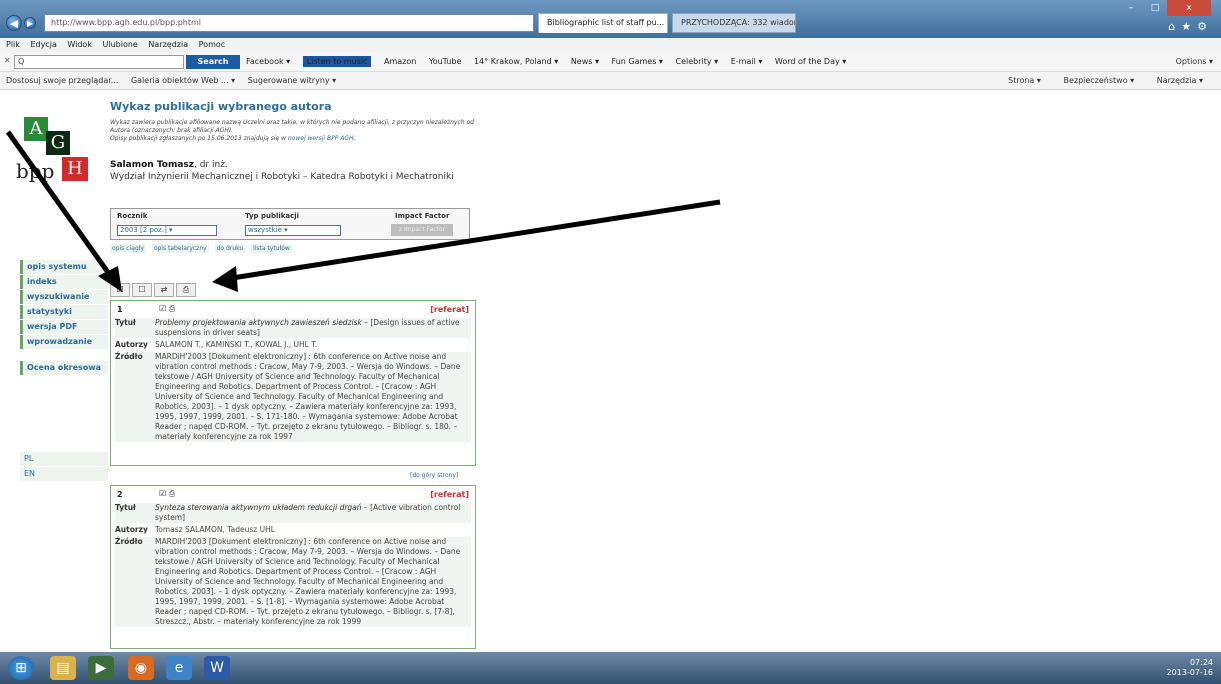 This screenshot has width=1221, height=684. Describe the element at coordinates (1194, 61) in the screenshot. I see `toolbar-options: Options ▾` at that location.